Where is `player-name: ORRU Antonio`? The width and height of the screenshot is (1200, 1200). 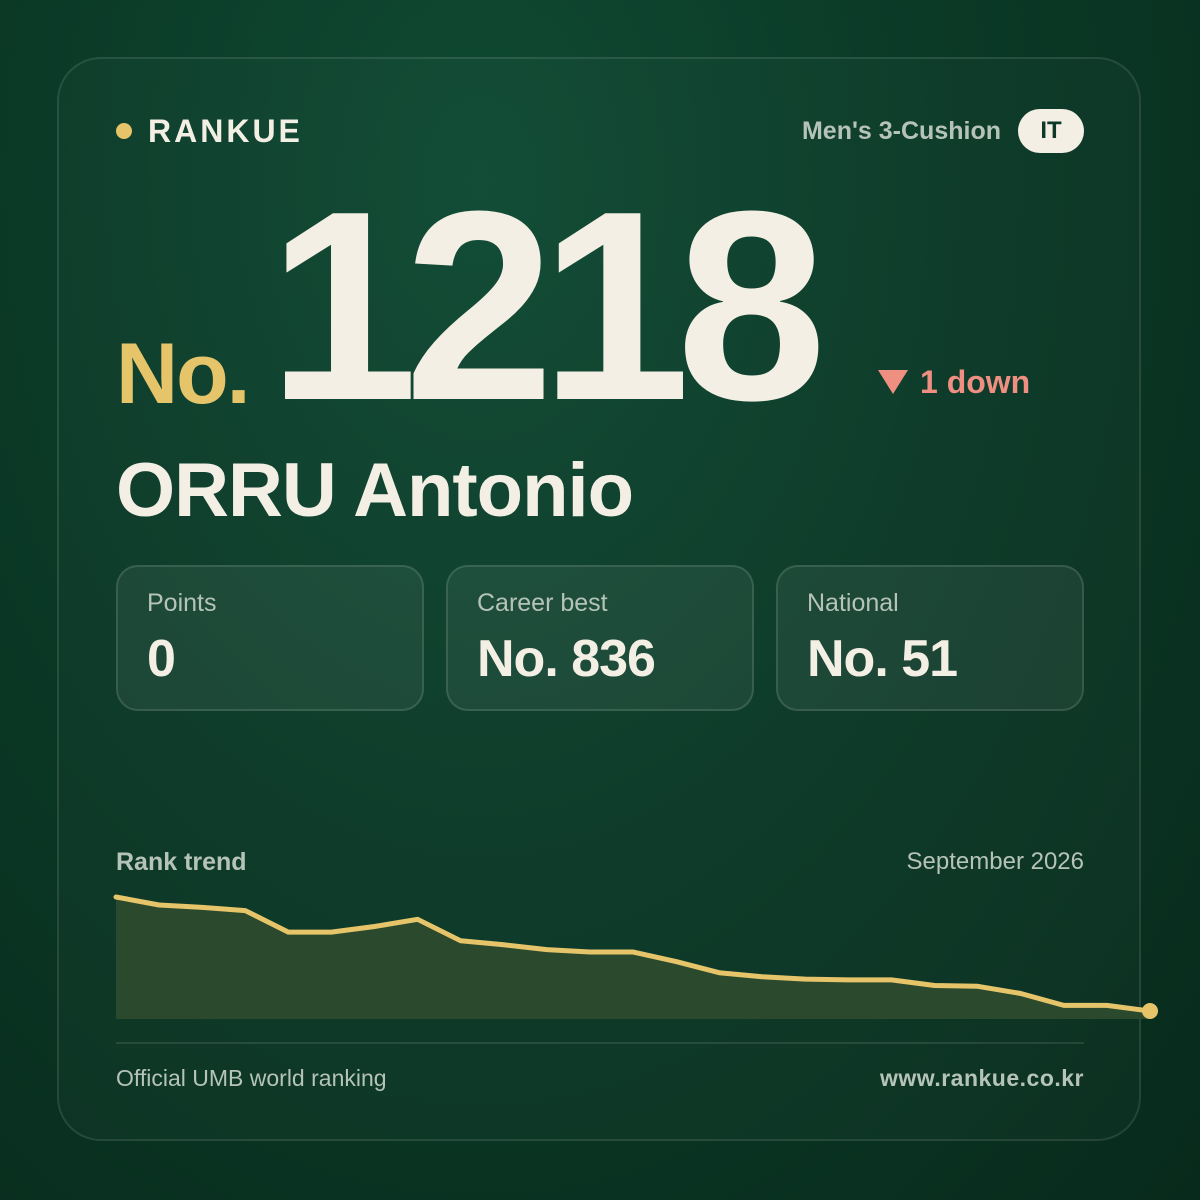
player-name: ORRU Antonio is located at coordinates (375, 490).